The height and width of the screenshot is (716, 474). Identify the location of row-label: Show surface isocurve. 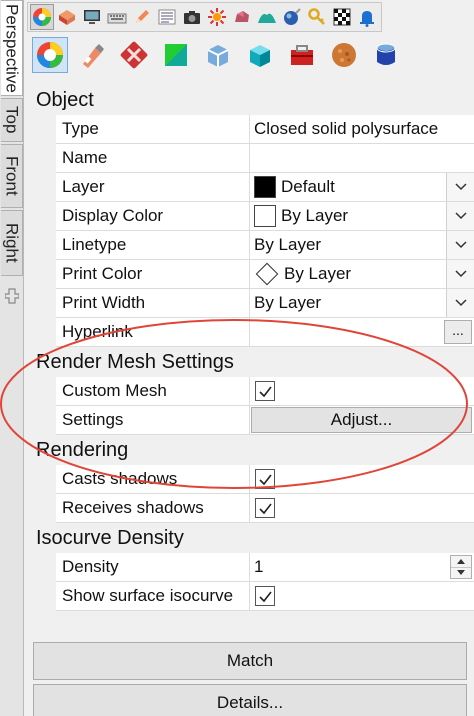
(153, 596).